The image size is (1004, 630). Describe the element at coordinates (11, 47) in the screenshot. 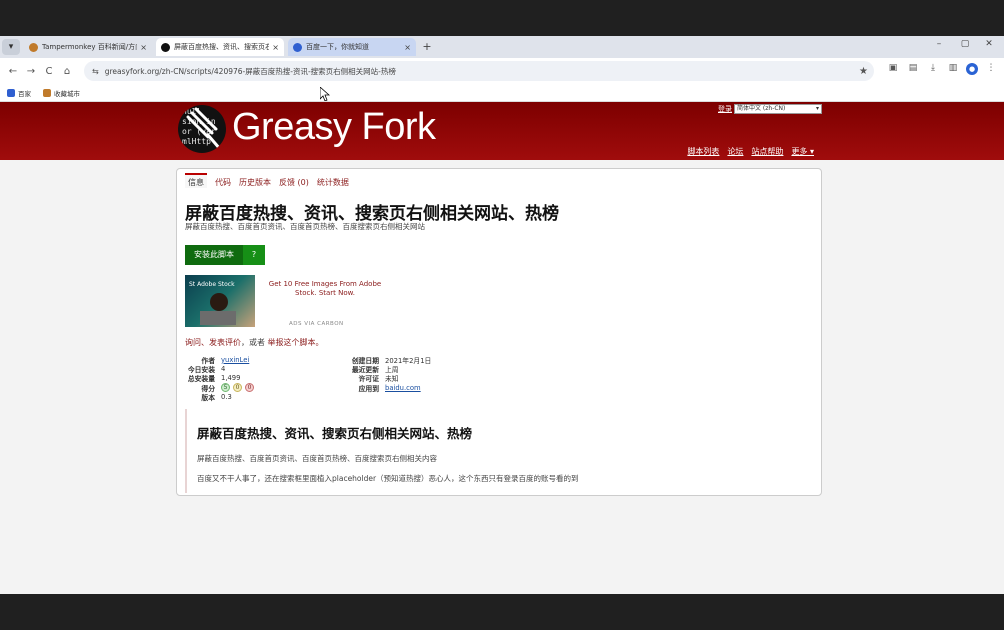

I see `tab-search-button: ▾` at that location.